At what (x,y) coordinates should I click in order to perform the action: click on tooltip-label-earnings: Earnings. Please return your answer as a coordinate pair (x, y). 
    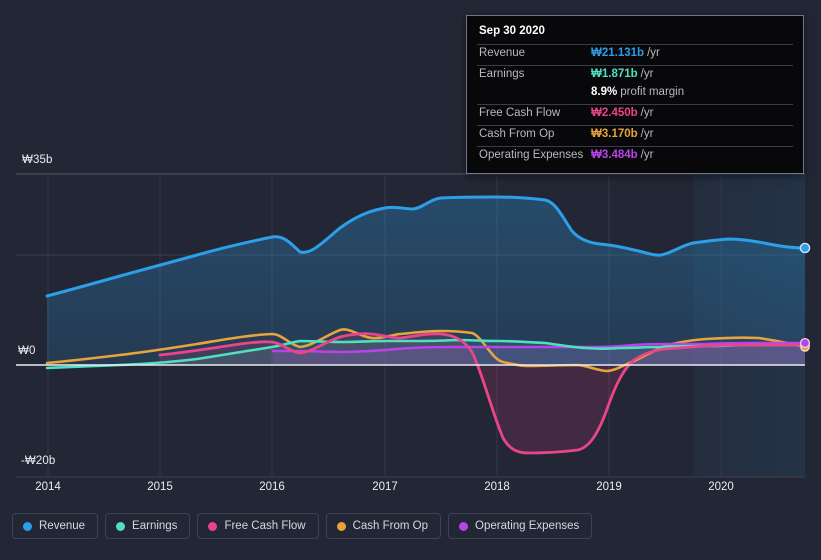
    Looking at the image, I should click on (502, 74).